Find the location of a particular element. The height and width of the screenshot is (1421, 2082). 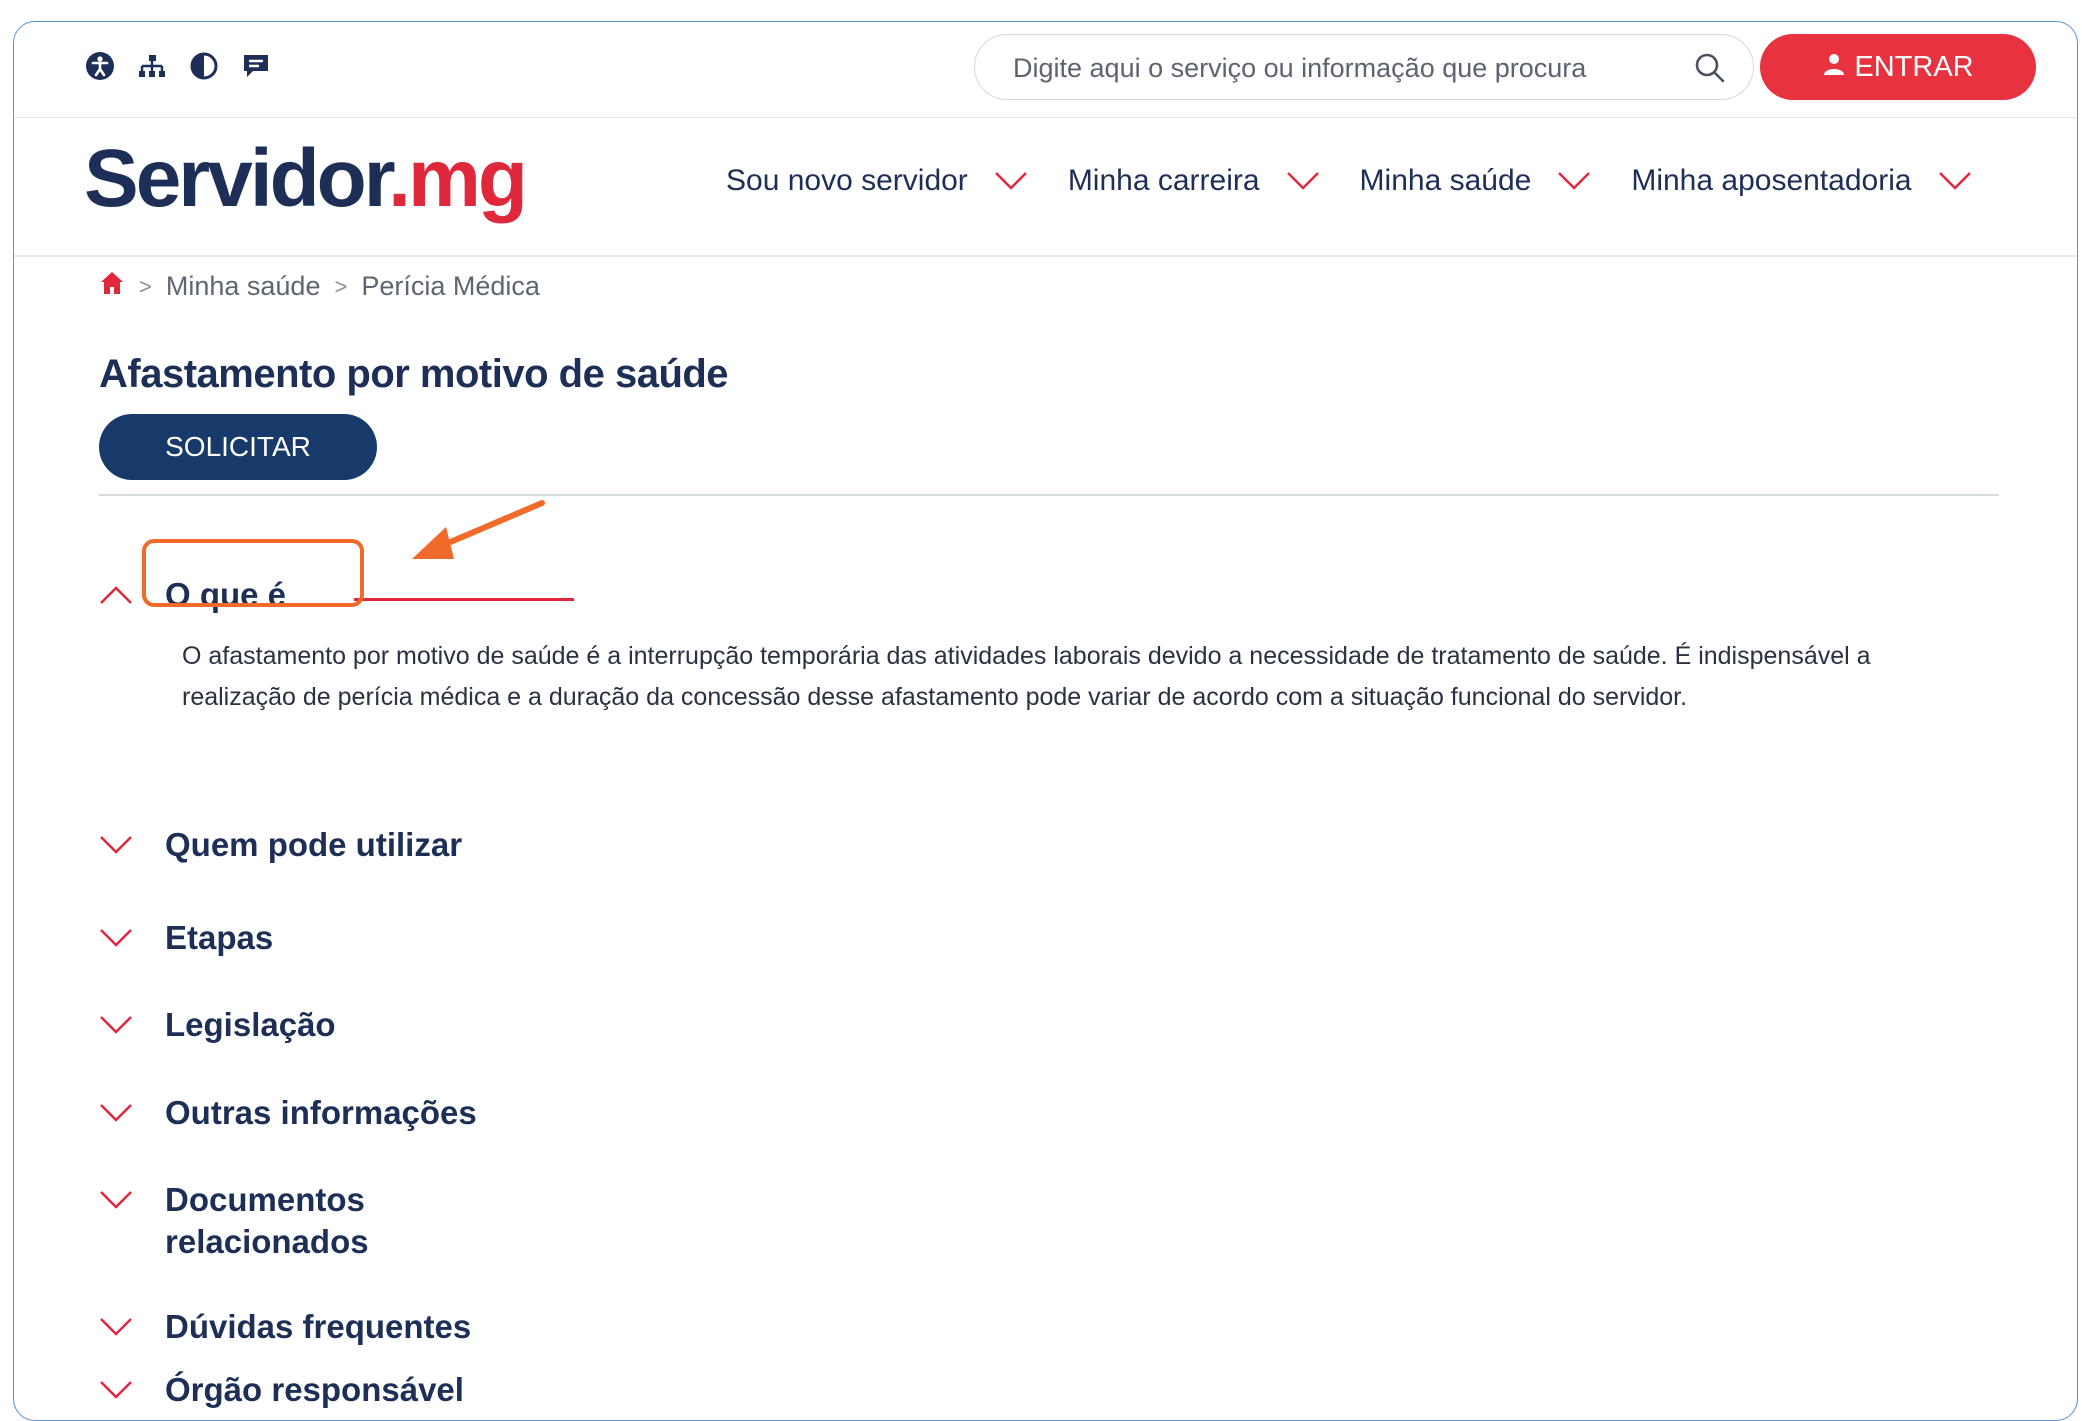

contrast-icon is located at coordinates (204, 66).